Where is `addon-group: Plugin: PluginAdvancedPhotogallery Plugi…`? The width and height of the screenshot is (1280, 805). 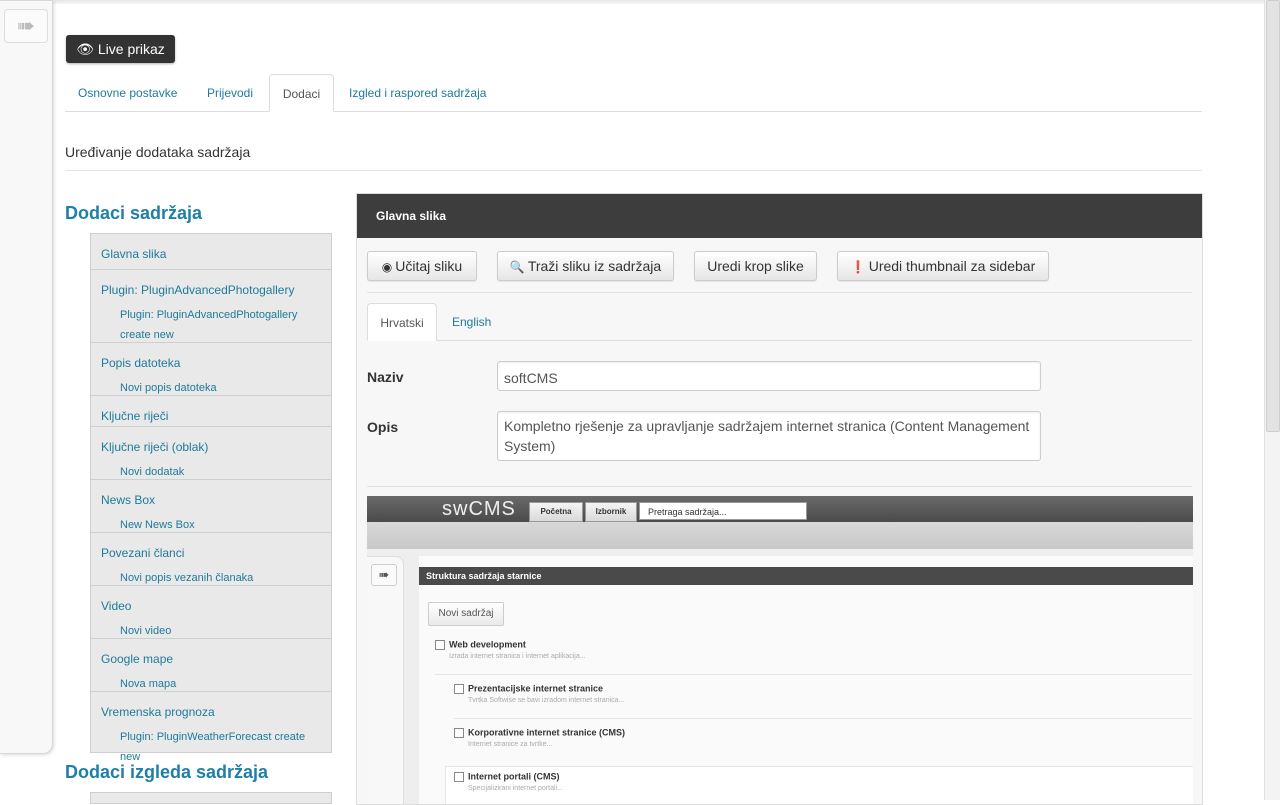 addon-group: Plugin: PluginAdvancedPhotogallery Plugi… is located at coordinates (211, 306).